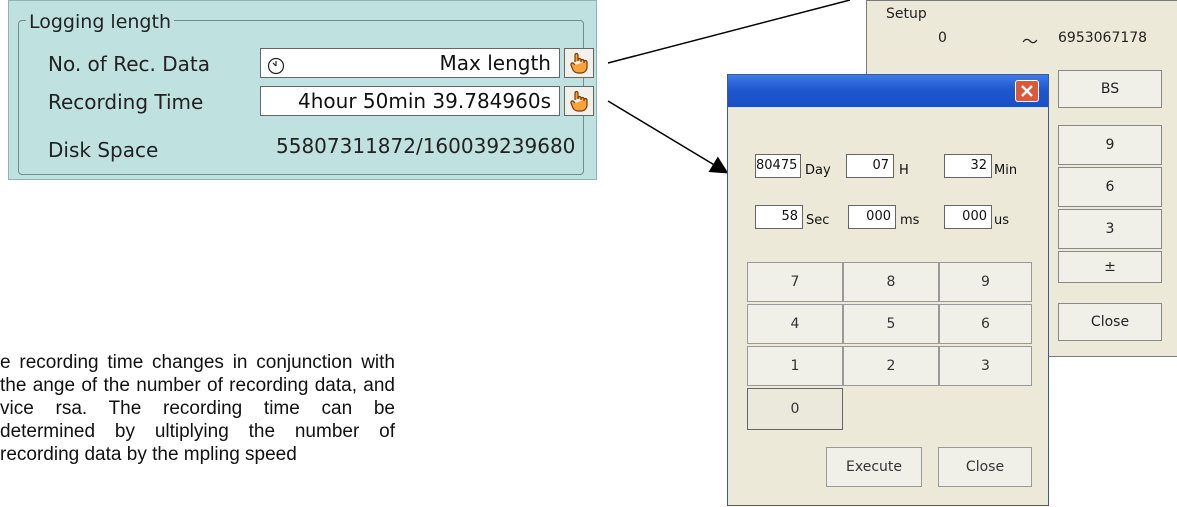  I want to click on rec-data-edit-button, so click(579, 63).